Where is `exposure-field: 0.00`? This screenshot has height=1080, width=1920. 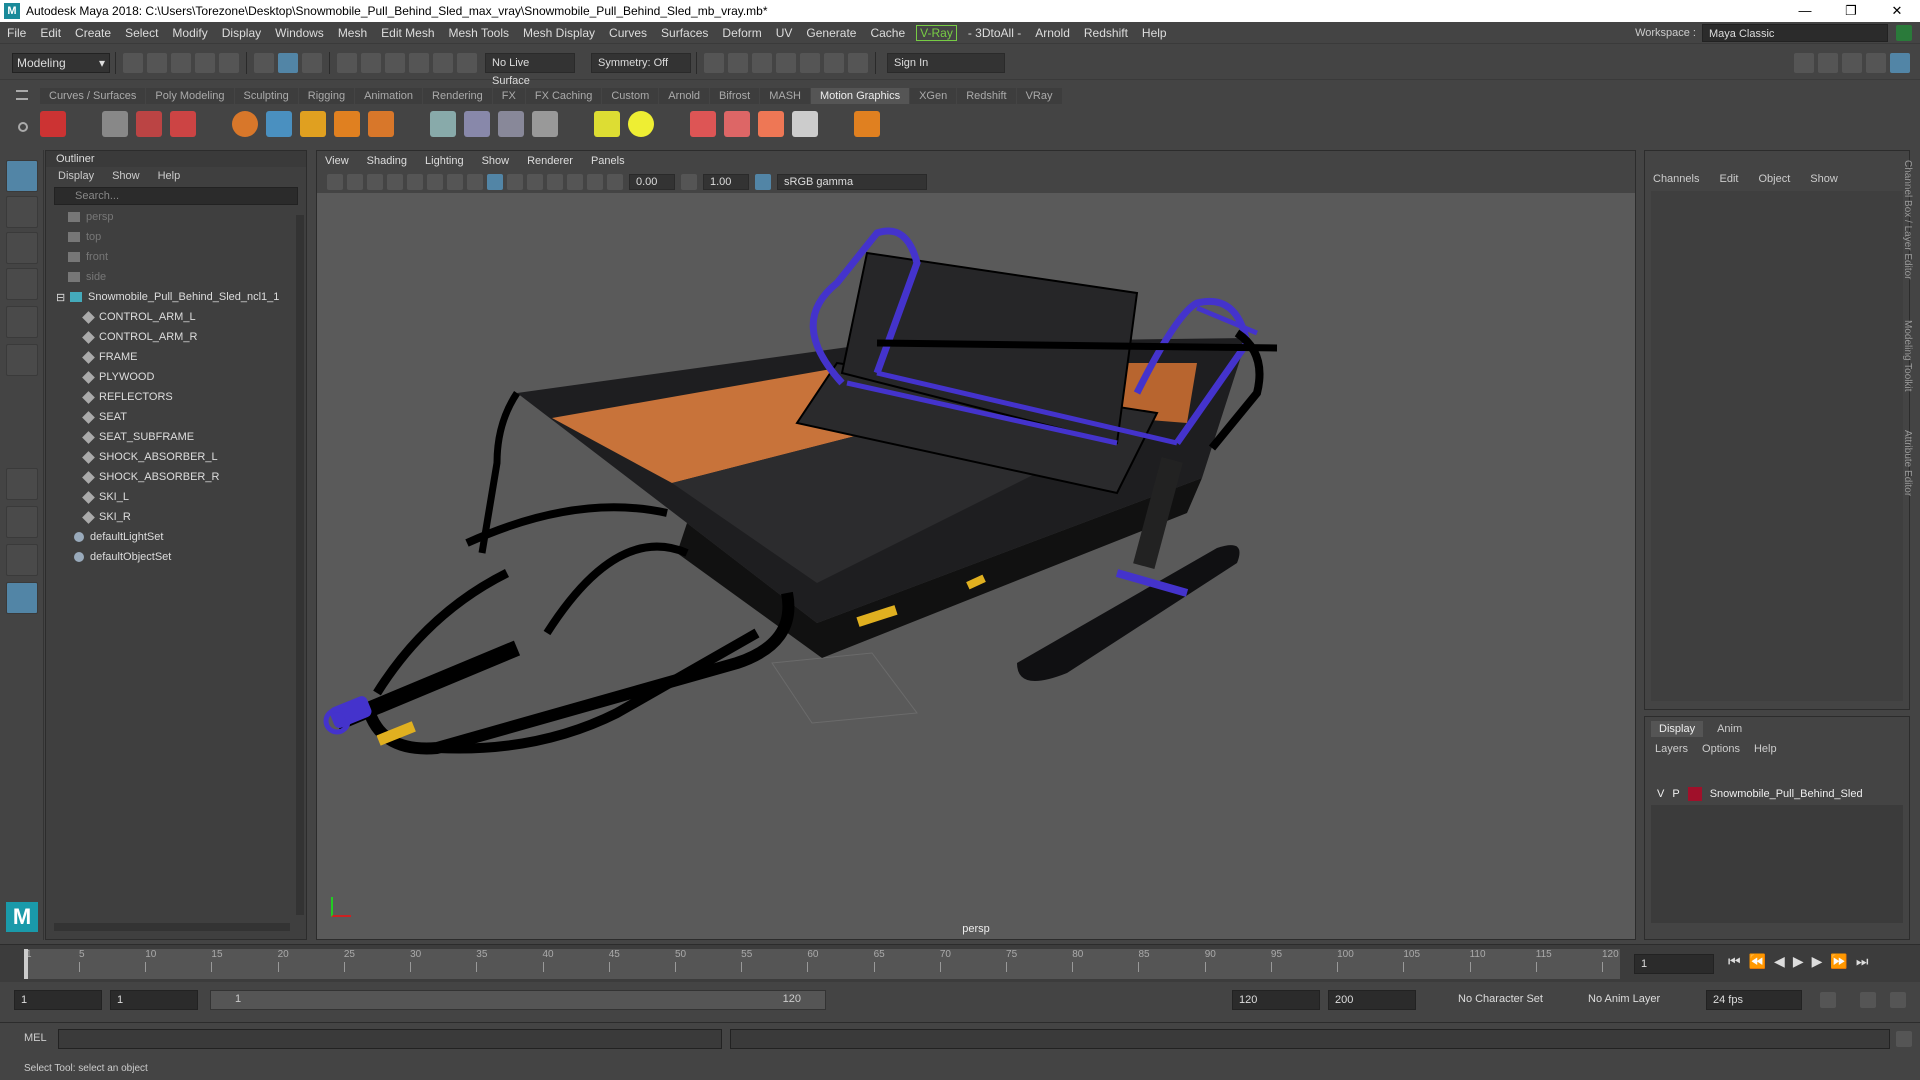
exposure-field: 0.00 is located at coordinates (652, 182).